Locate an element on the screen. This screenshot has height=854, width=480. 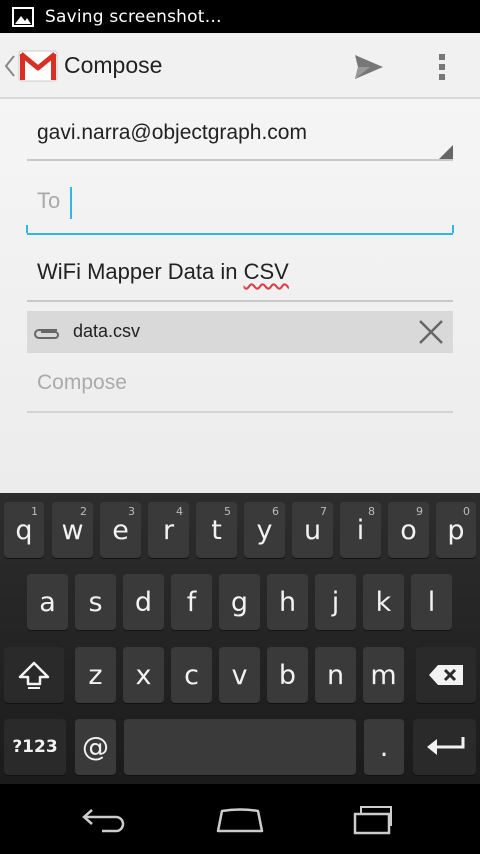
home-icon is located at coordinates (240, 820).